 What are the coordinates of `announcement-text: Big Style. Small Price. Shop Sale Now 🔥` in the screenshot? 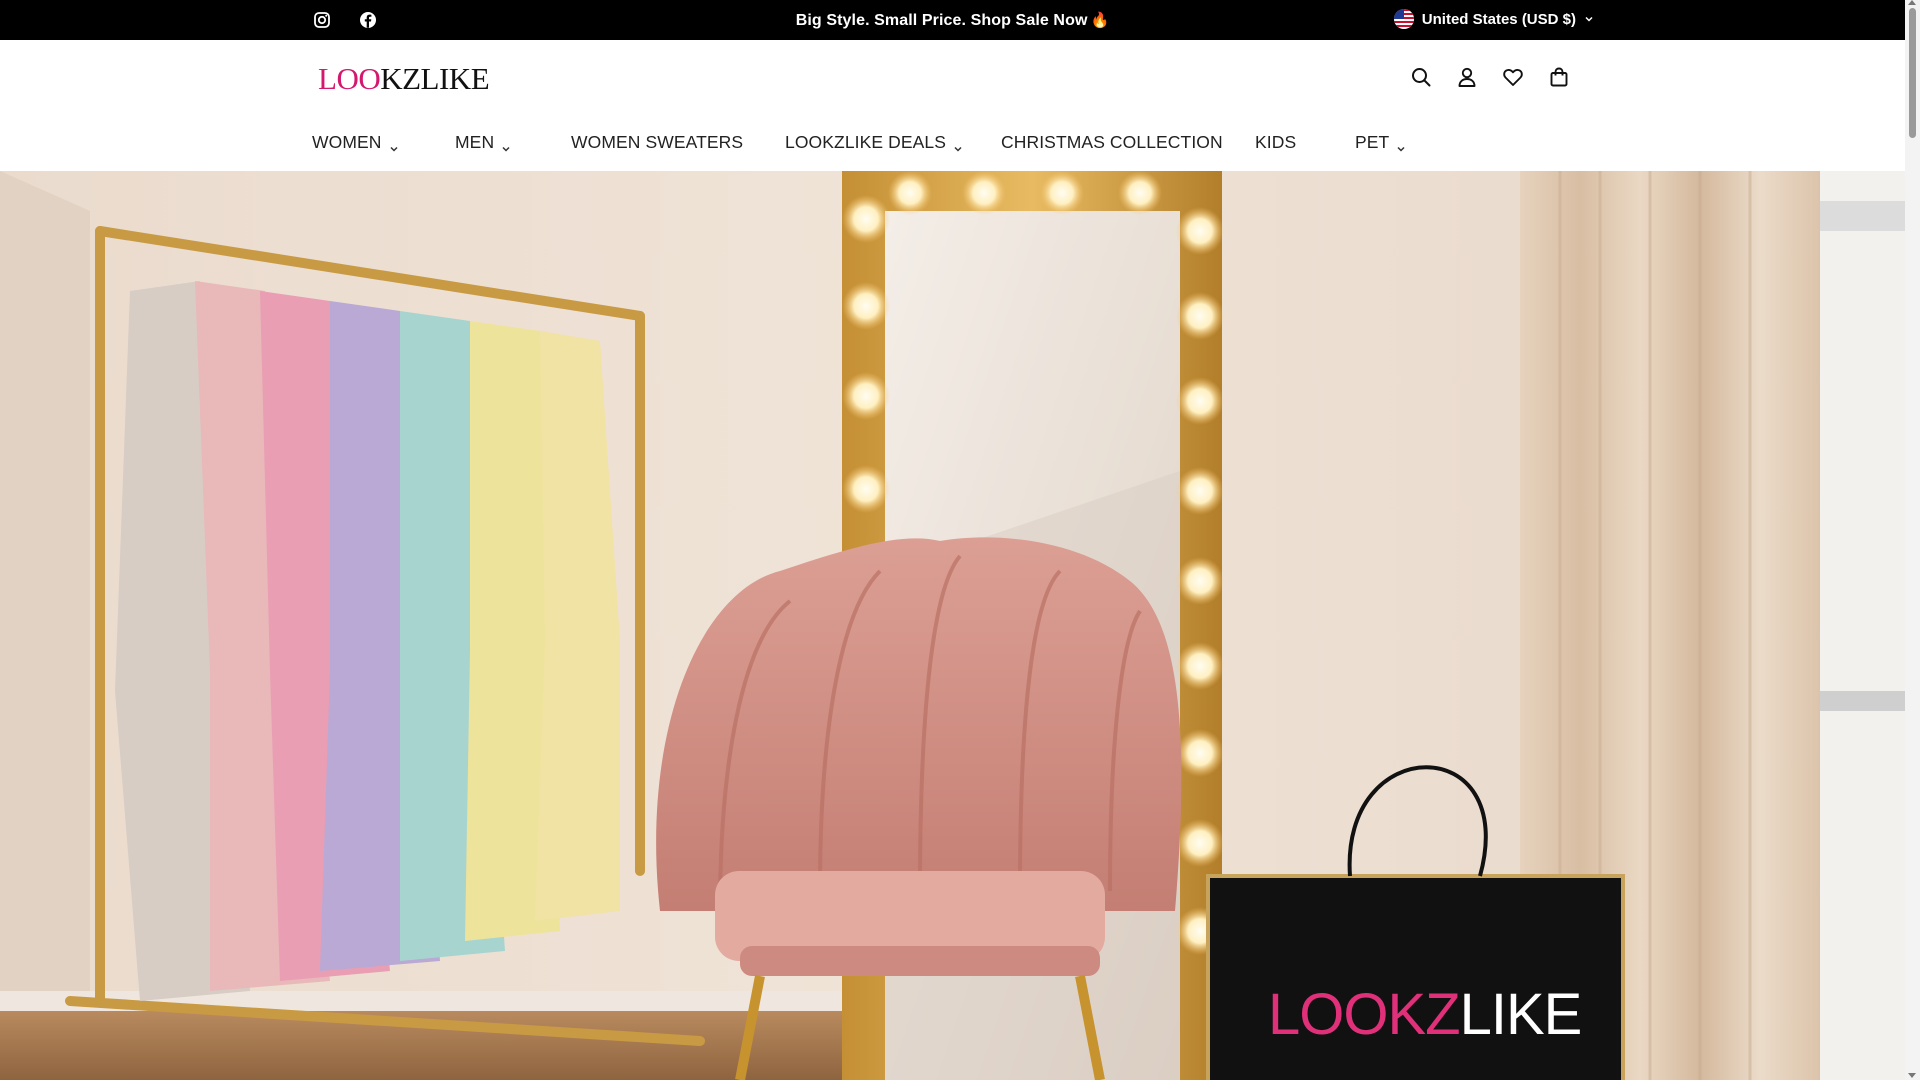 It's located at (952, 20).